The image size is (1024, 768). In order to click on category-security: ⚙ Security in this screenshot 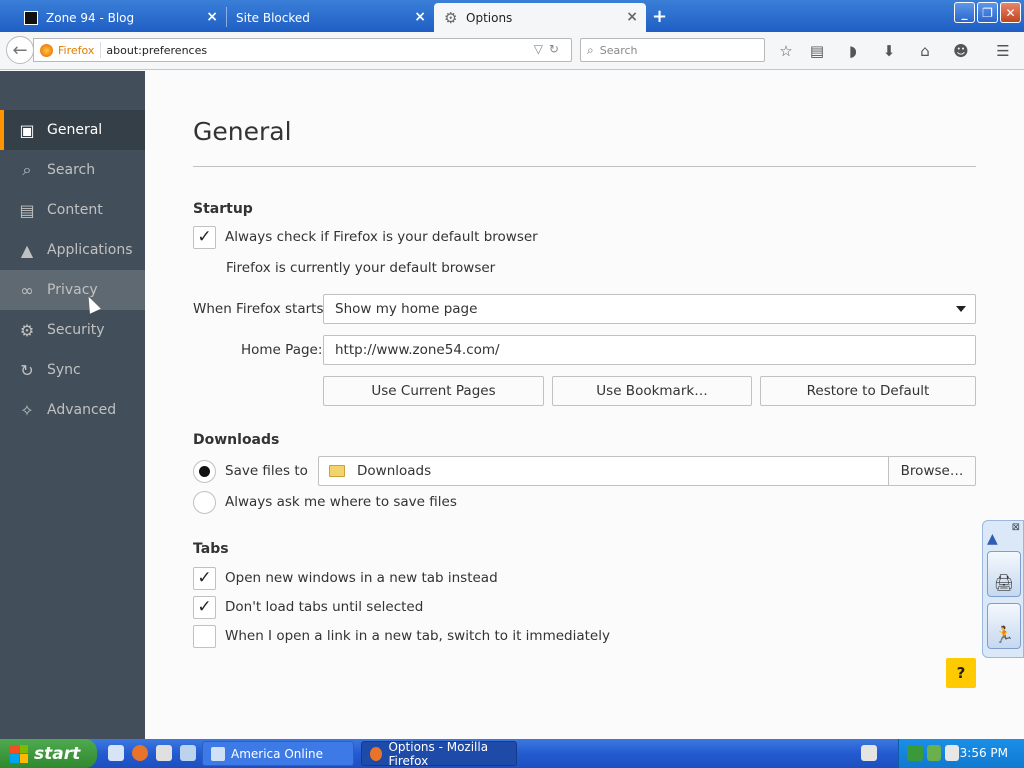, I will do `click(72, 330)`.